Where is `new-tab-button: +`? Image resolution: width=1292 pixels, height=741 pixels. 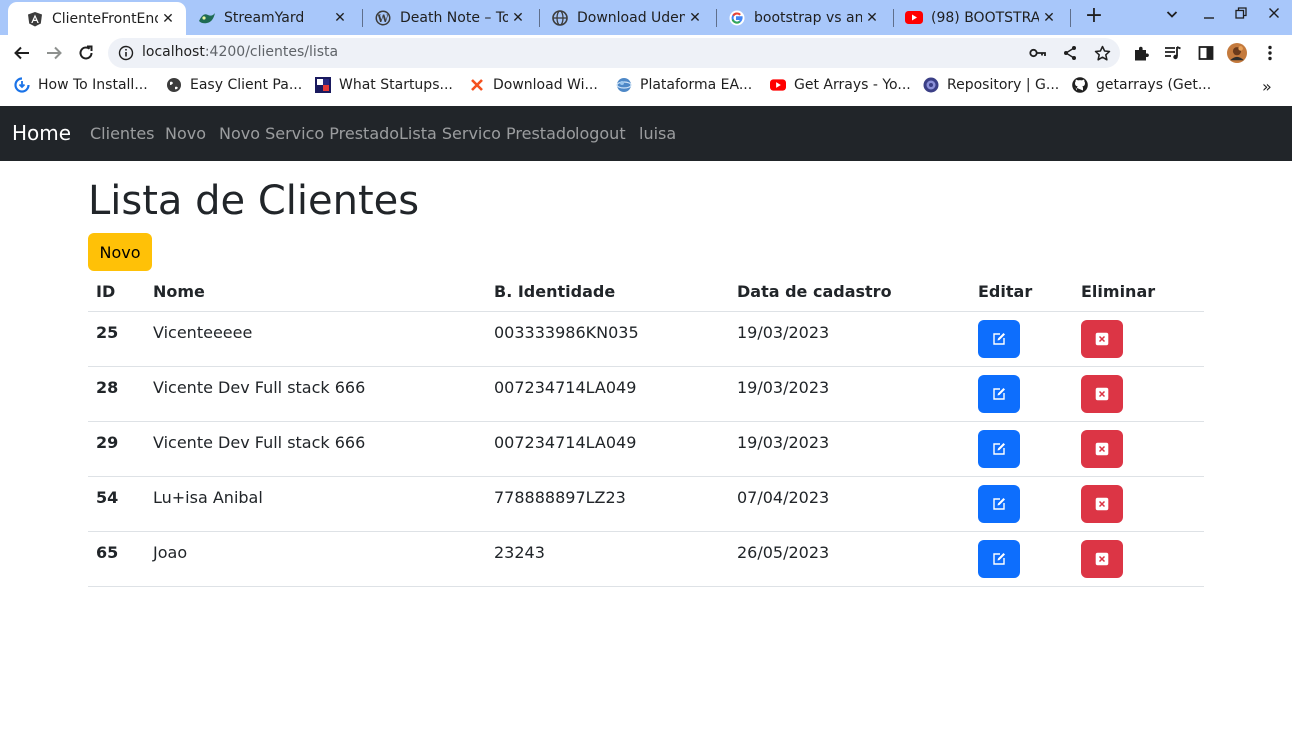
new-tab-button: + is located at coordinates (1094, 17).